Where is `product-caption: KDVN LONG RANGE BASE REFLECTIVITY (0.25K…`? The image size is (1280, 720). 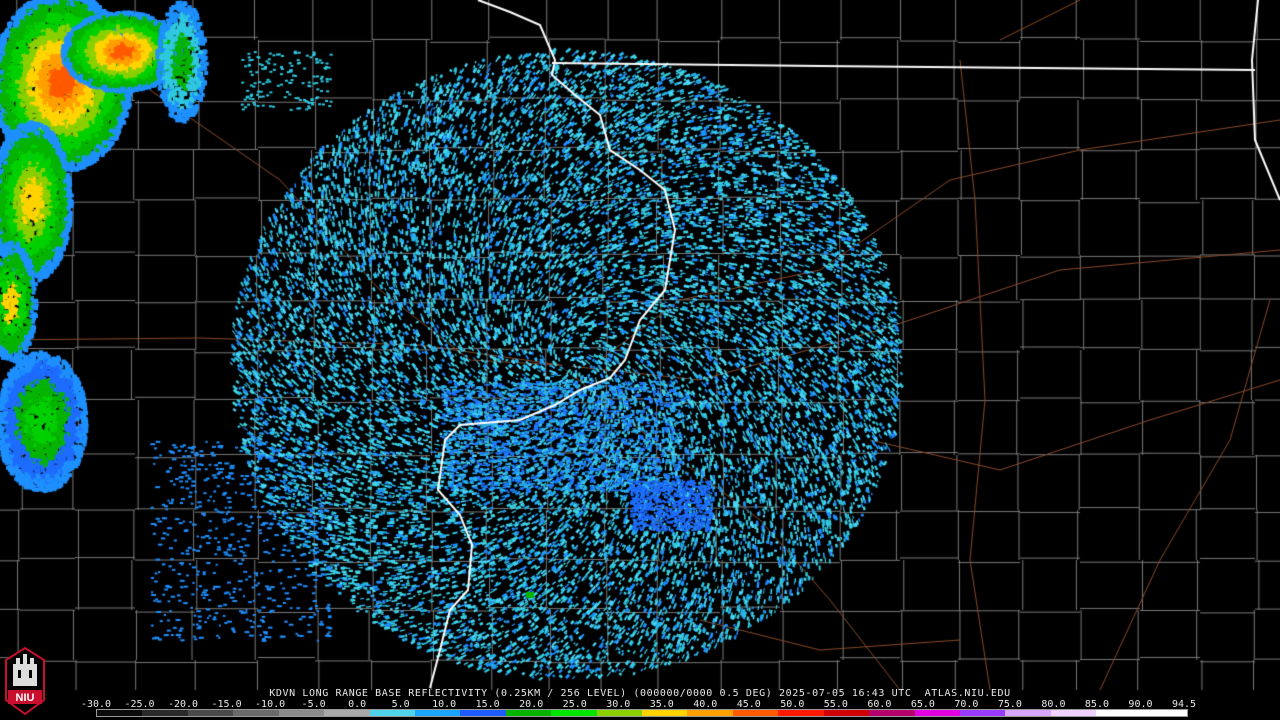
product-caption: KDVN LONG RANGE BASE REFLECTIVITY (0.25K… is located at coordinates (640, 693).